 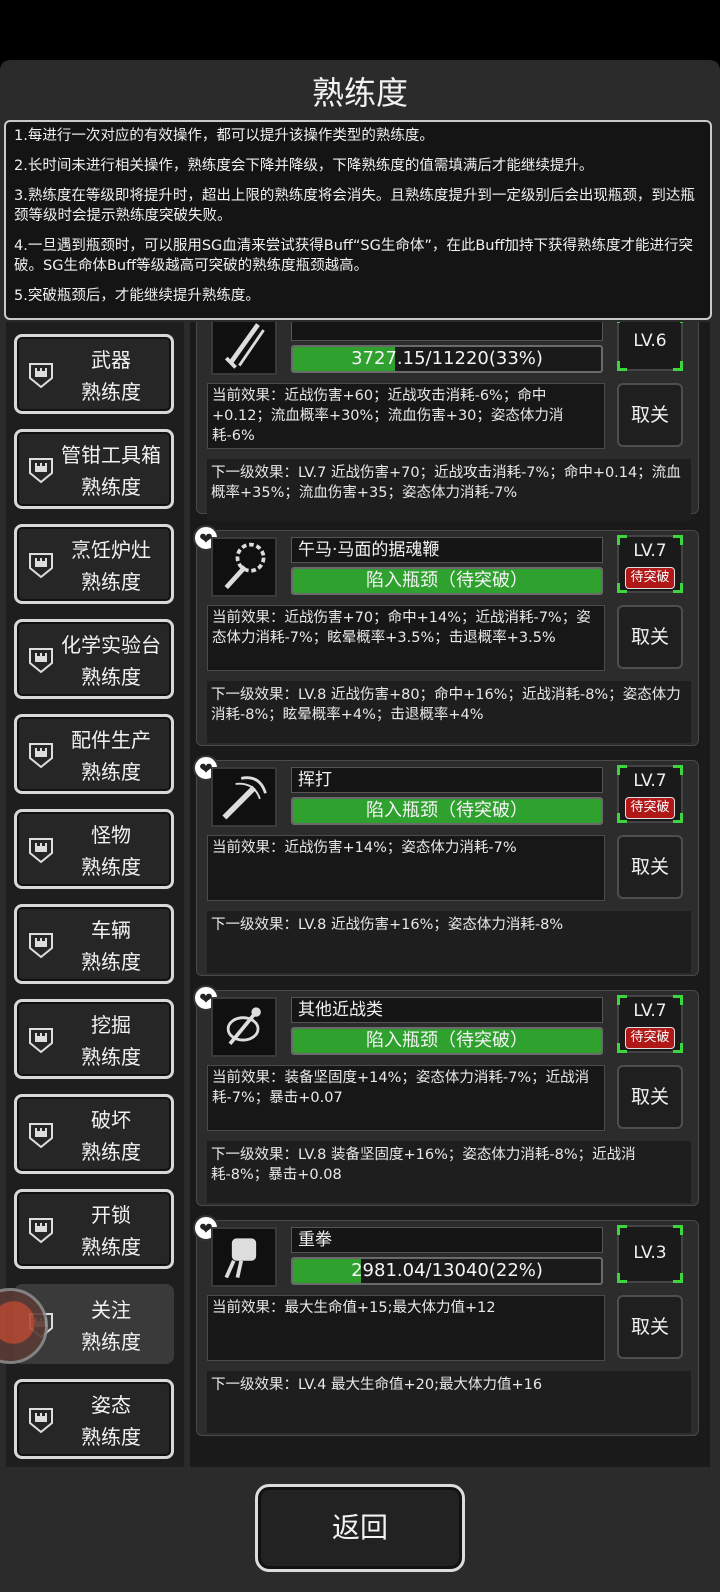 What do you see at coordinates (111, 455) in the screenshot?
I see `sidebar-item-label: 管钳工具箱` at bounding box center [111, 455].